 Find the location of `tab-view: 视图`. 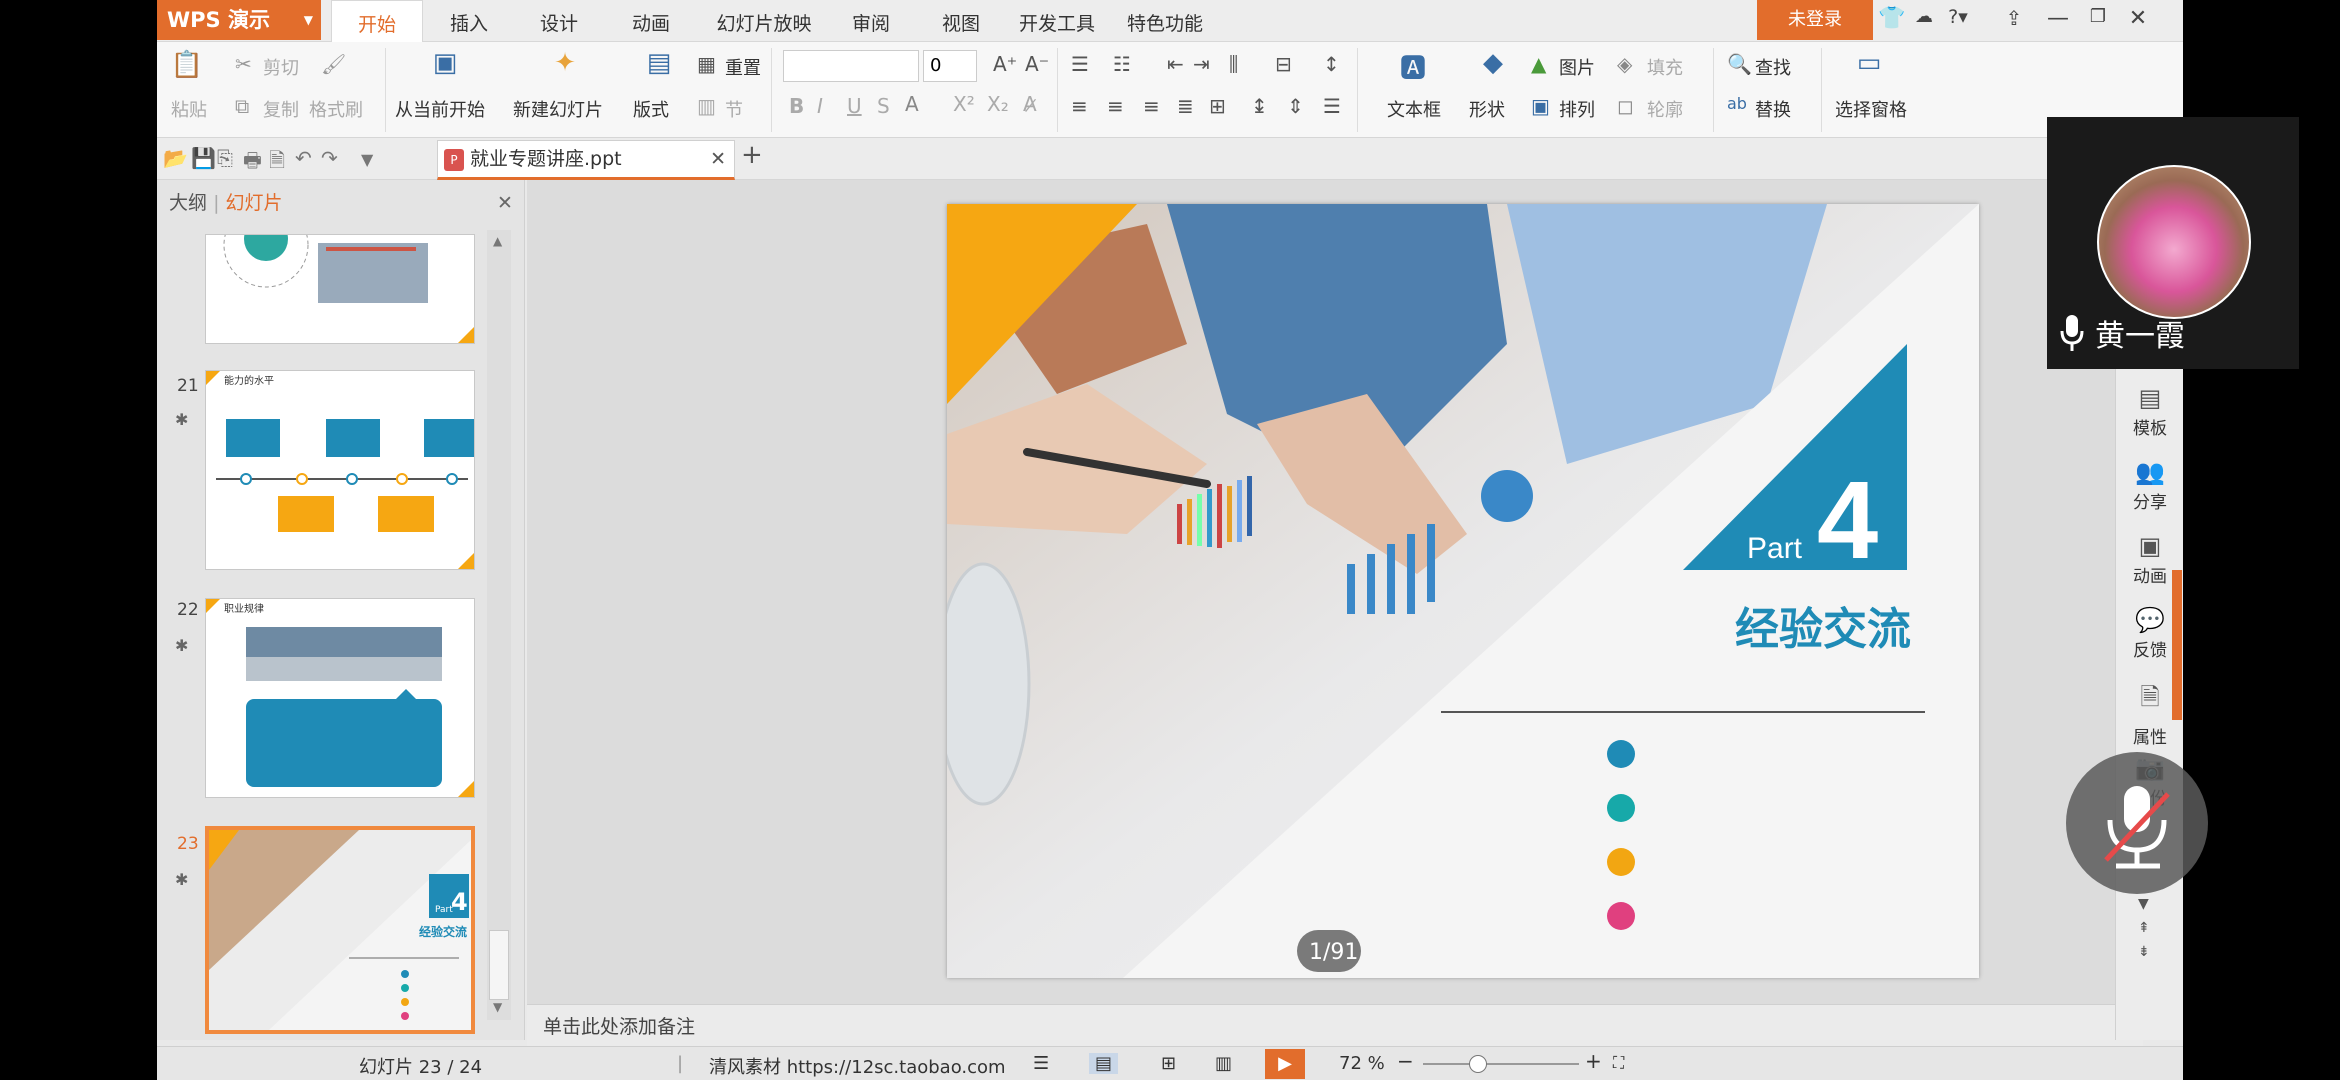

tab-view: 视图 is located at coordinates (961, 21).